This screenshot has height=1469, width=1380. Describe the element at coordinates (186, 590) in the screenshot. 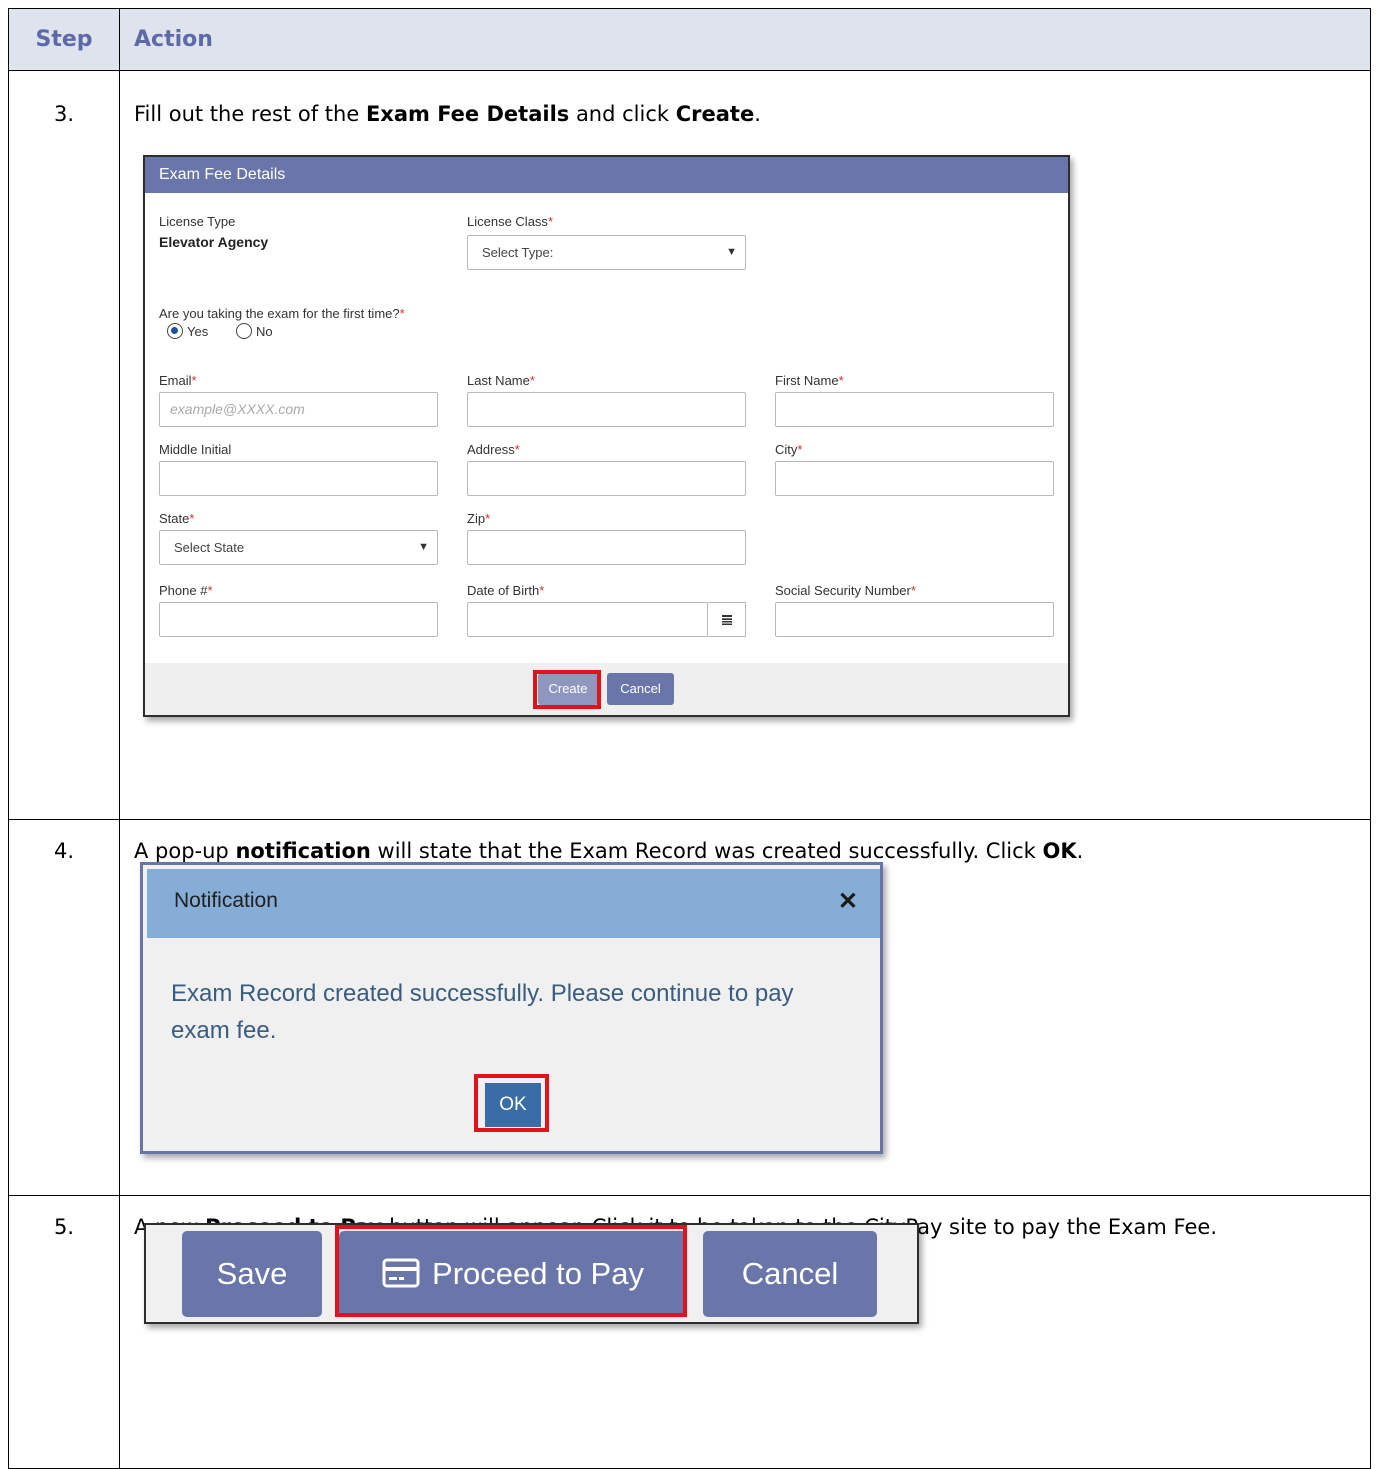

I see `phone-label: Phone #*` at that location.